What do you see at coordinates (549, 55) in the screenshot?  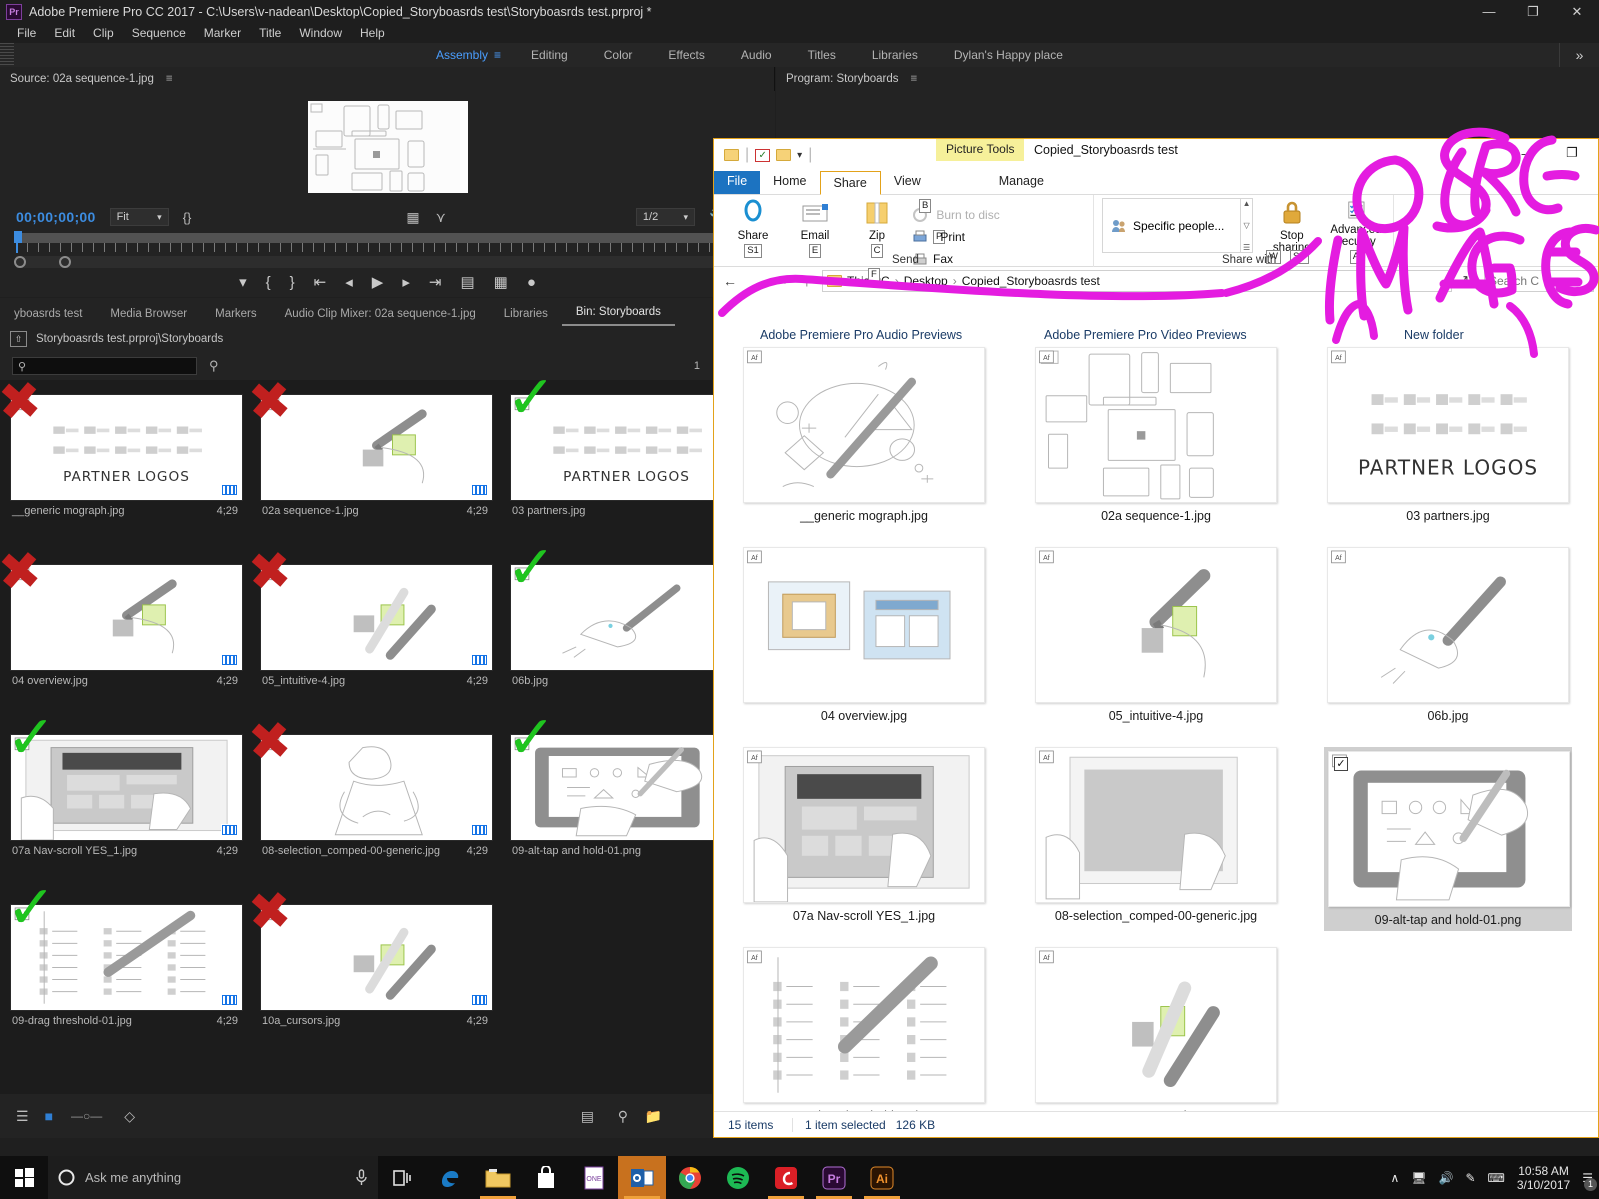 I see `workspace-editing: Editing` at bounding box center [549, 55].